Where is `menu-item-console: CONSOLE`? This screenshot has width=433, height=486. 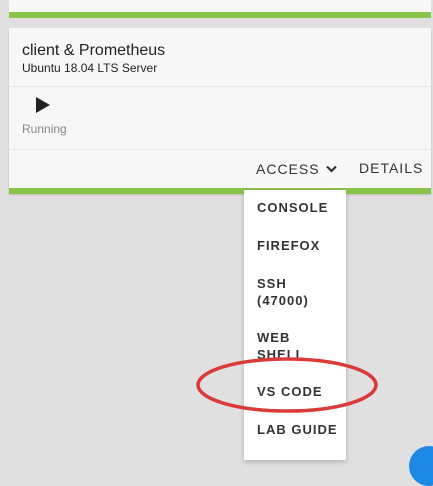 menu-item-console: CONSOLE is located at coordinates (299, 207).